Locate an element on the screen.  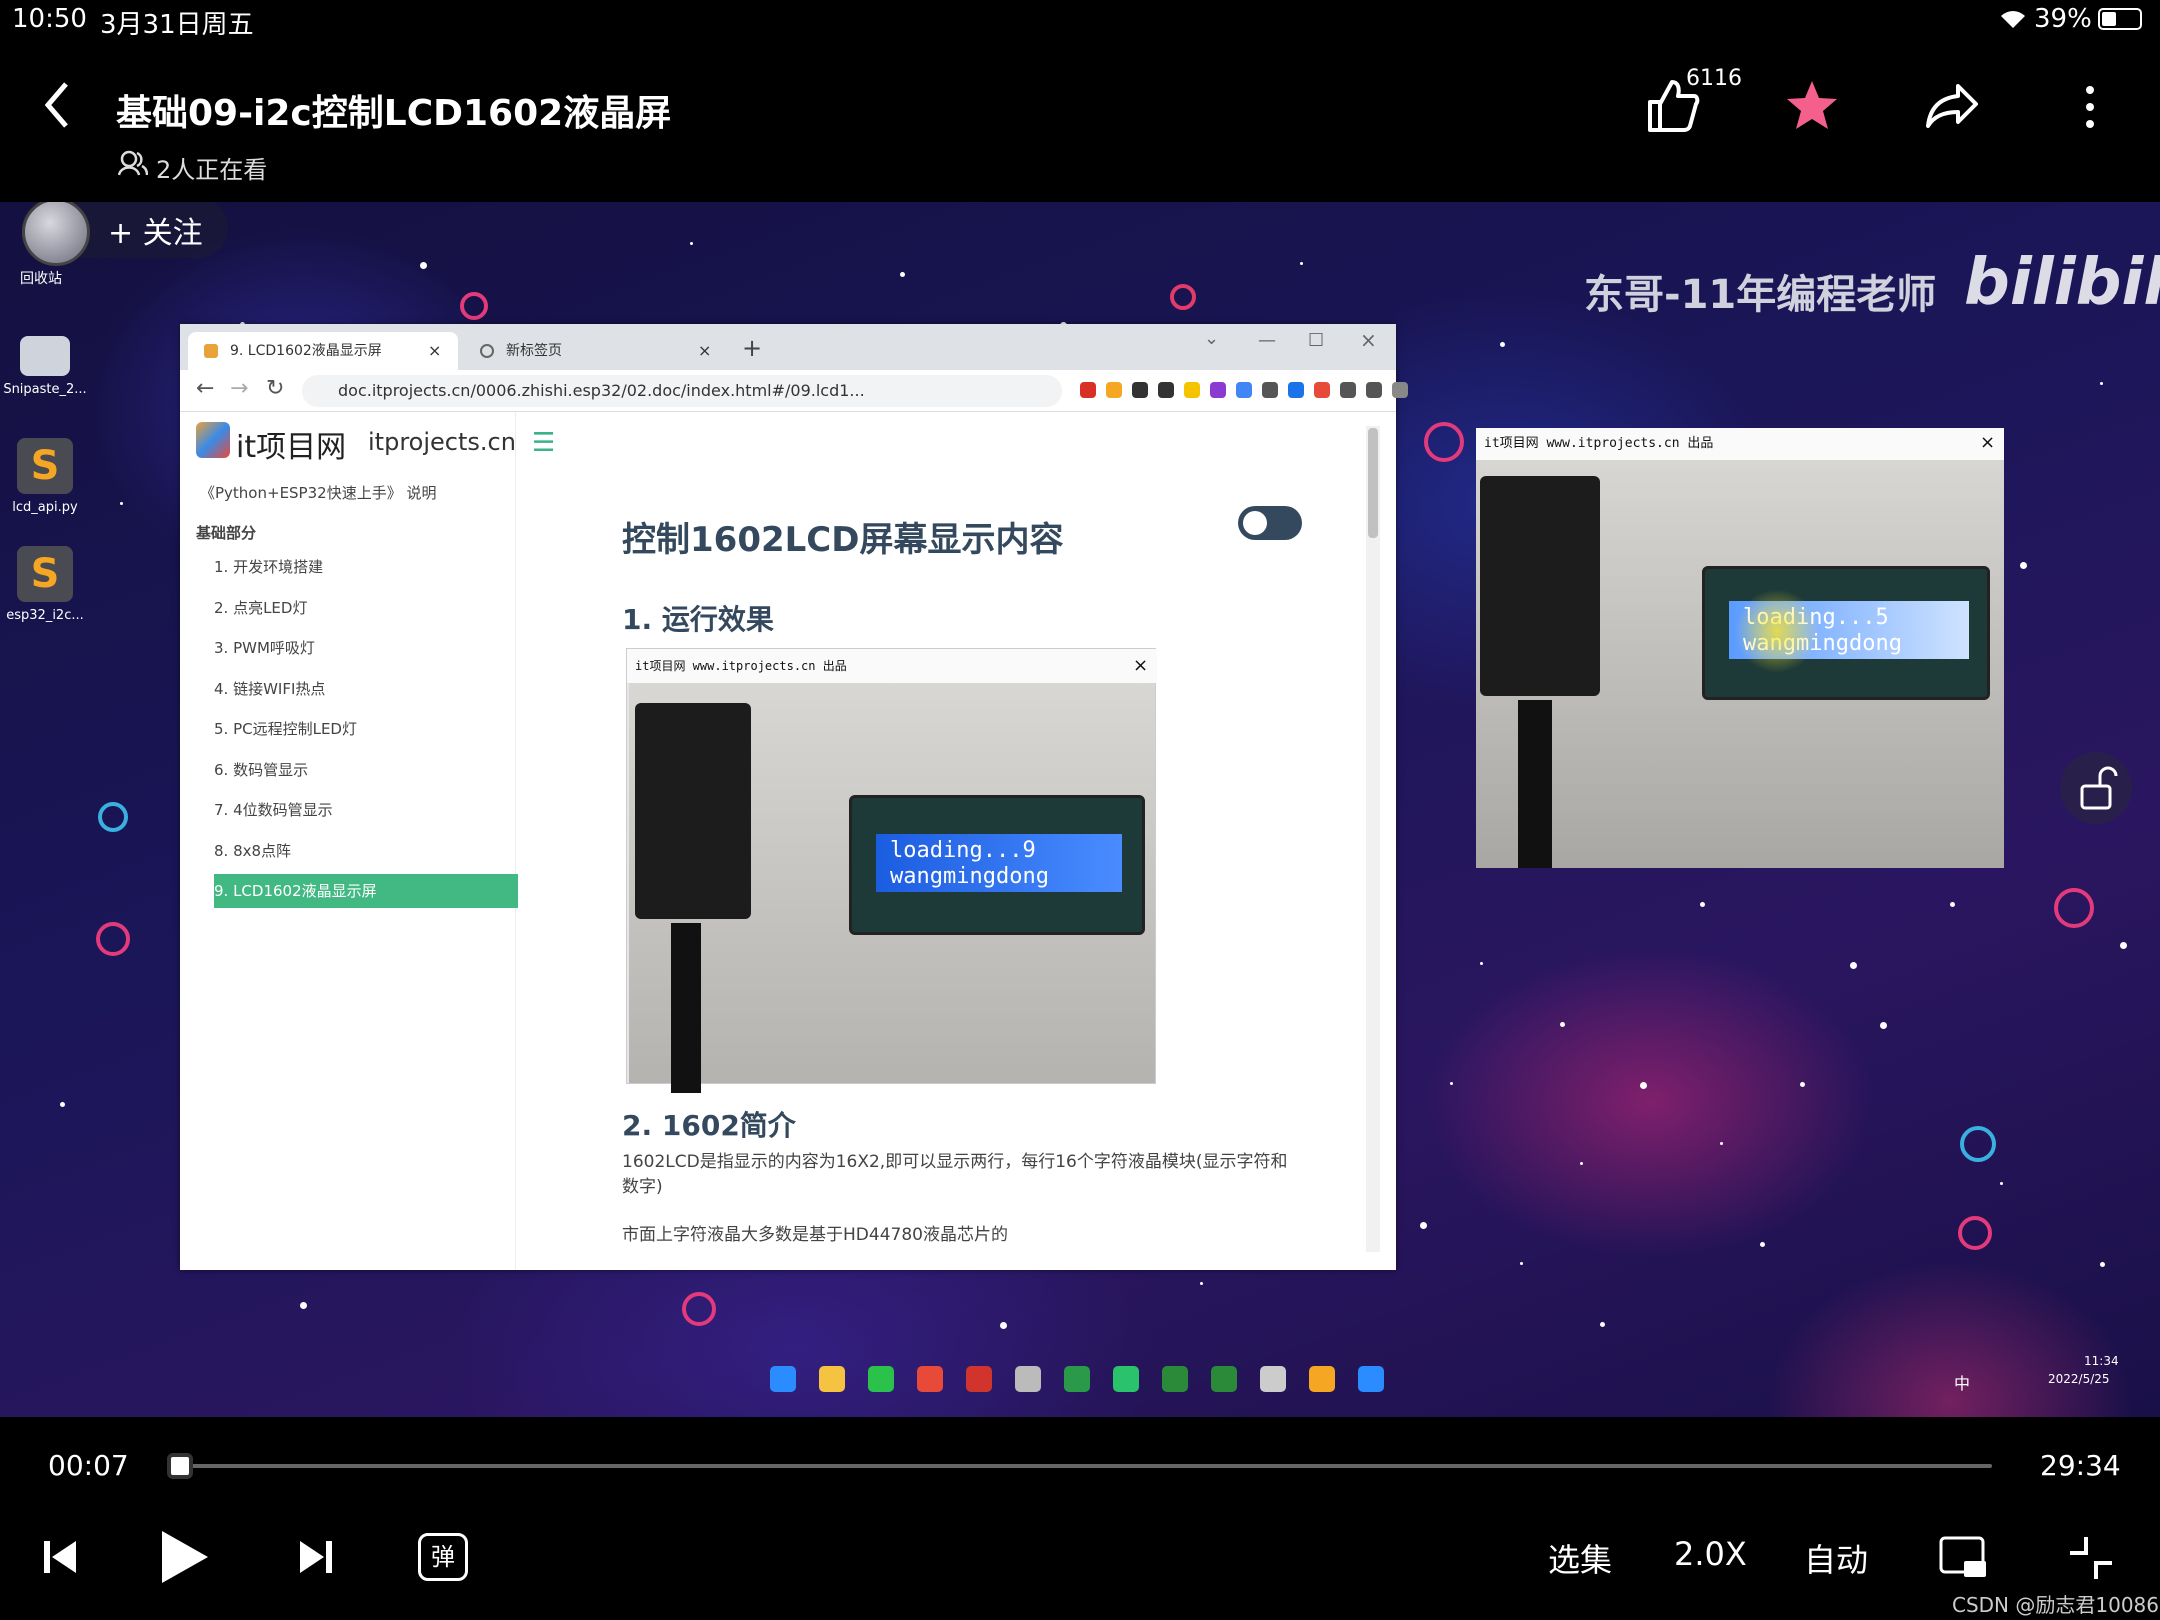
browser-tab-active: 9. LCD1602液晶显示屏 × is located at coordinates (323, 351).